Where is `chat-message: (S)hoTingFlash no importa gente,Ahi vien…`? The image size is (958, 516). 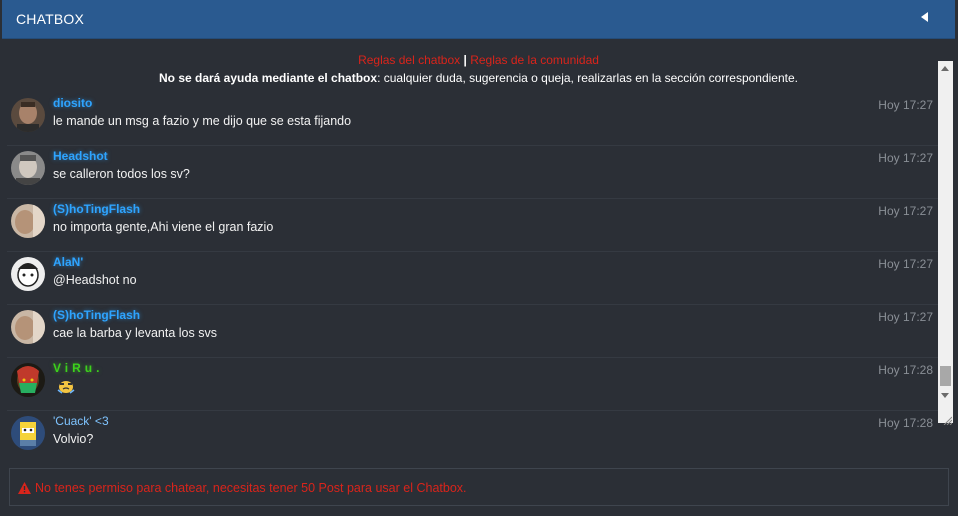 chat-message: (S)hoTingFlash no importa gente,Ahi vien… is located at coordinates (473, 225).